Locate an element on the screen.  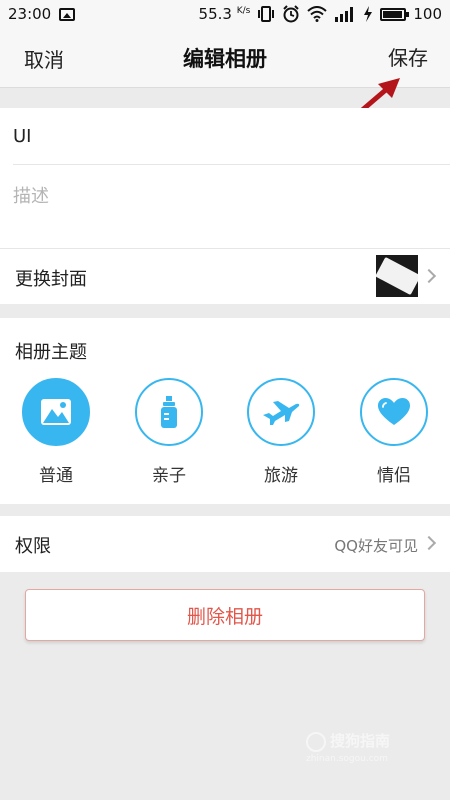
charging-icon is located at coordinates (368, 14).